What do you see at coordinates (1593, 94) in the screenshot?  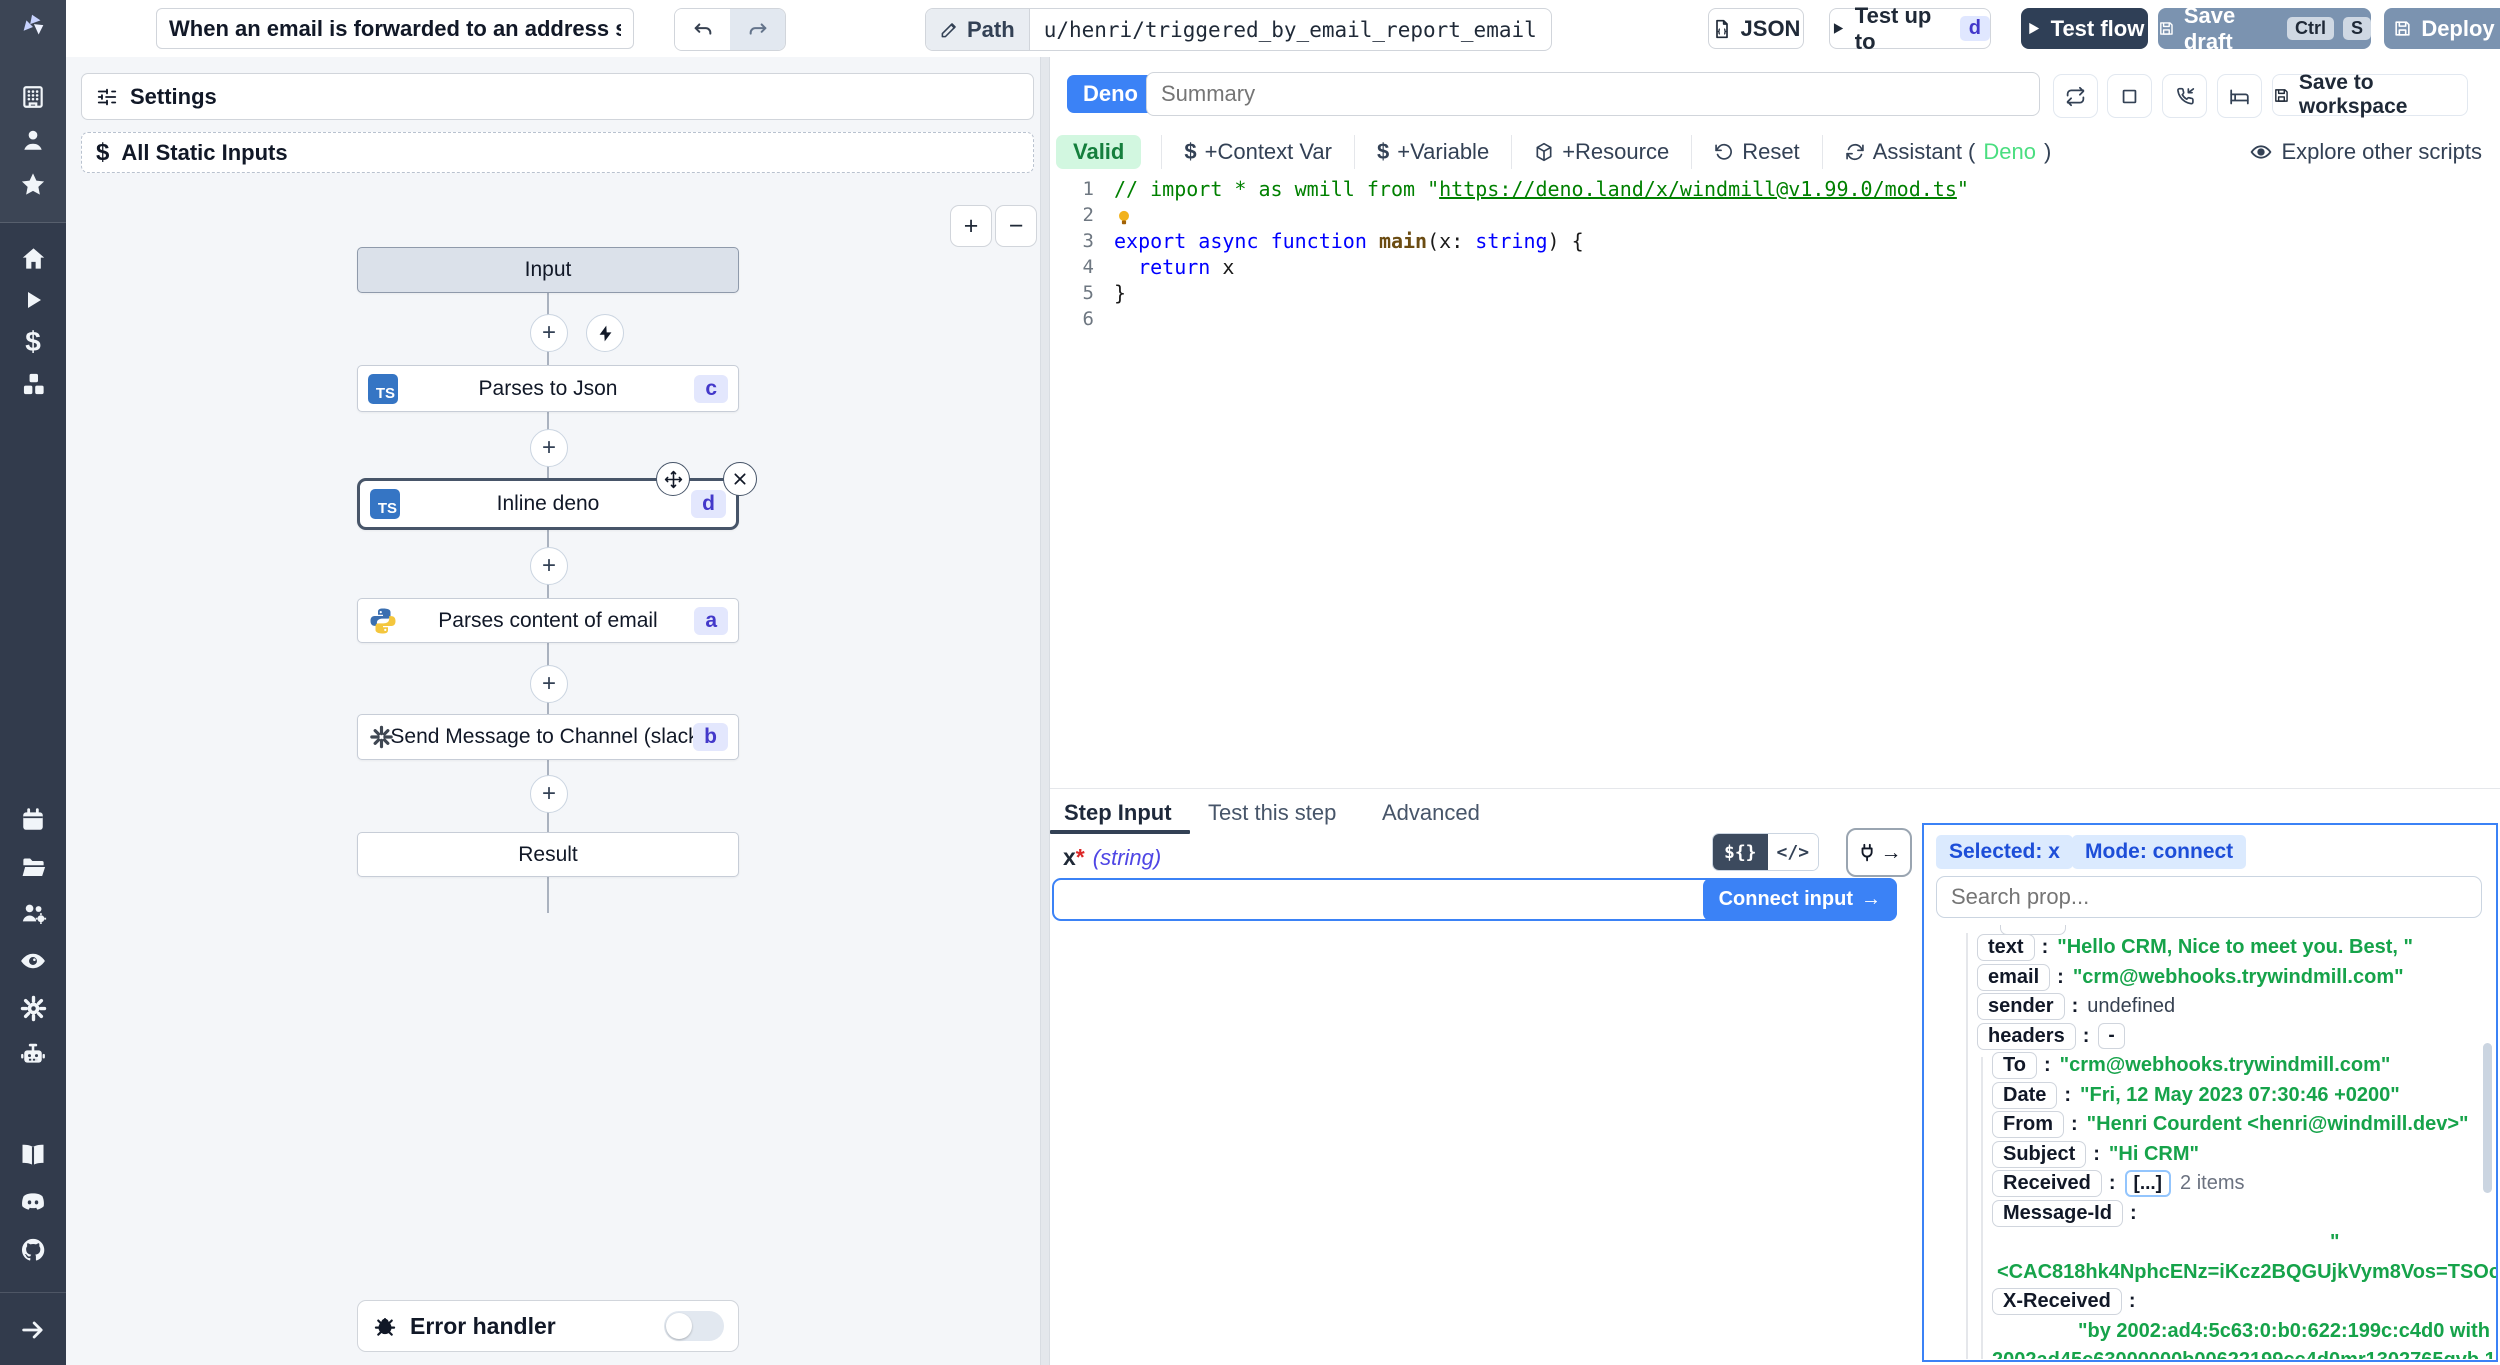 I see `summary-input` at bounding box center [1593, 94].